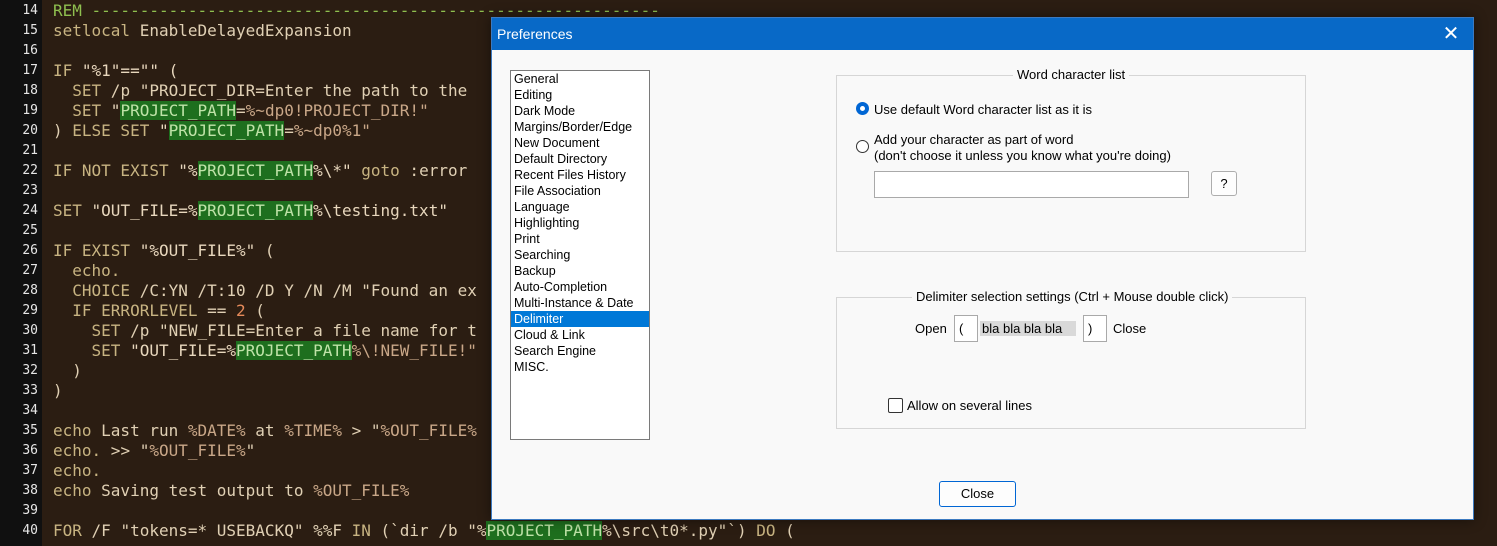 The height and width of the screenshot is (546, 1497). Describe the element at coordinates (139, 430) in the screenshot. I see `code-token: Last run` at that location.